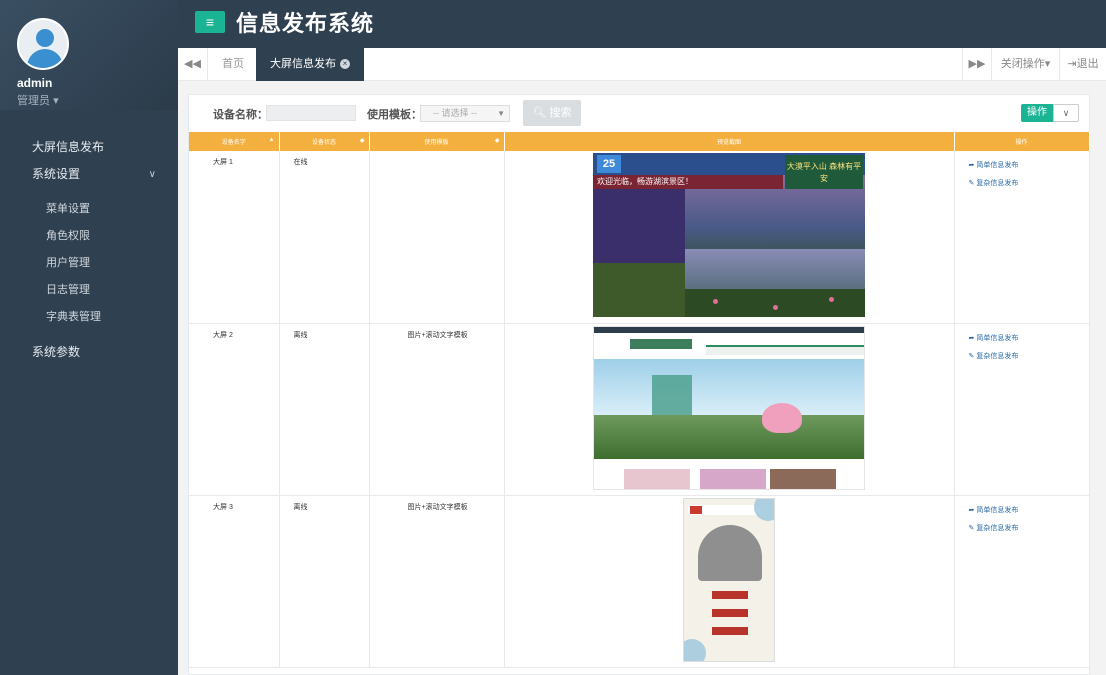 This screenshot has height=675, width=1106. What do you see at coordinates (782, 417) in the screenshot?
I see `preview-lotus-flower` at bounding box center [782, 417].